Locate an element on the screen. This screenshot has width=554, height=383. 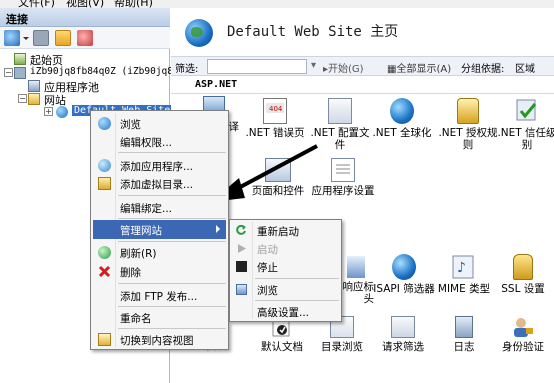
menu-help: 帮助(H) is located at coordinates (133, 4).